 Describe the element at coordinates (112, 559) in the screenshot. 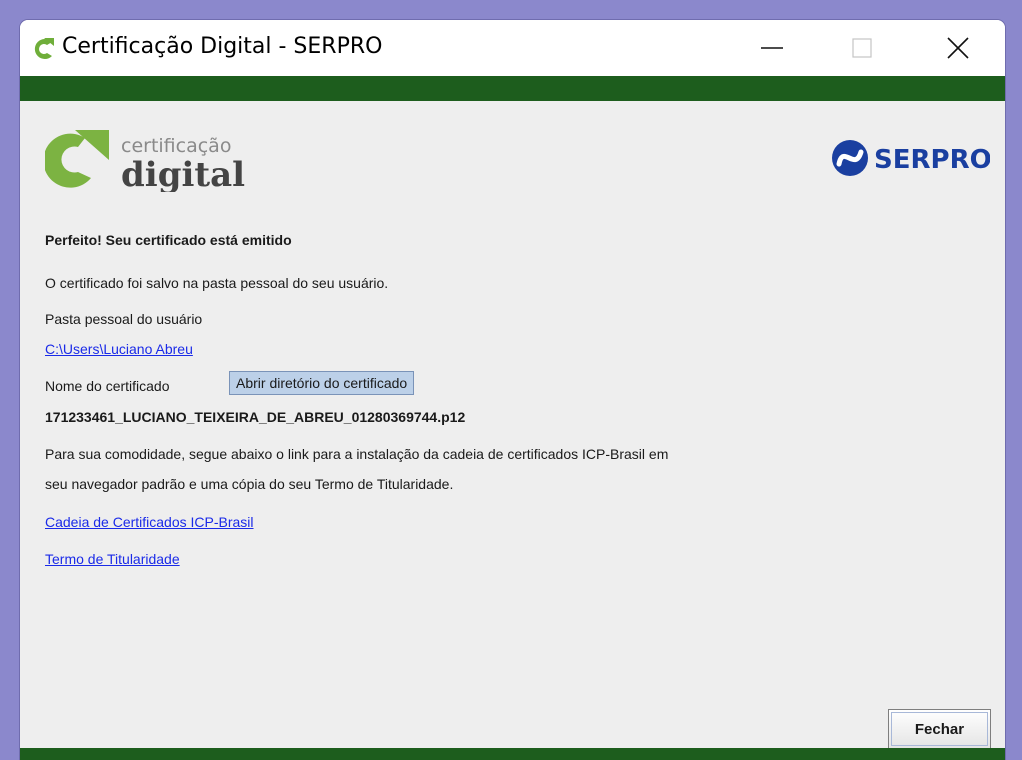

I see `ownership-term-link: Termo de Titularidade` at that location.